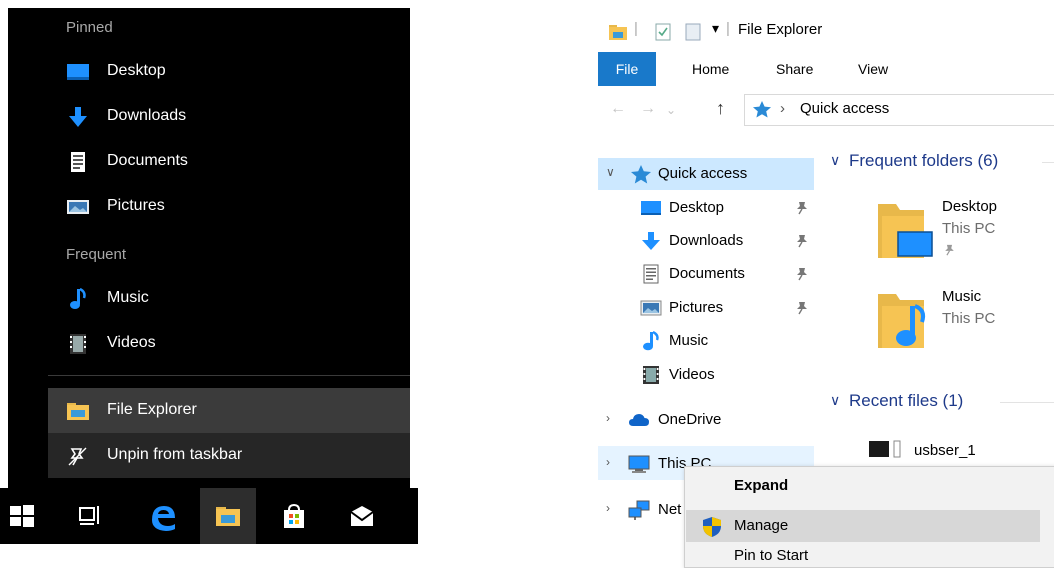 The image size is (1054, 568). Describe the element at coordinates (89, 27) in the screenshot. I see `pinned-header: Pinned` at that location.